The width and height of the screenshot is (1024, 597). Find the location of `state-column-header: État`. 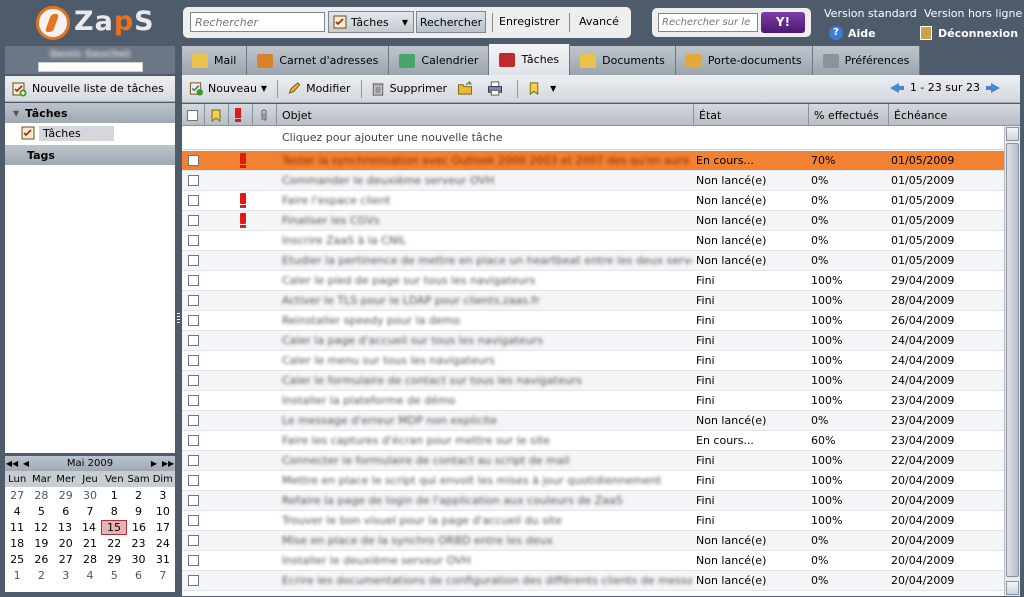

state-column-header: État is located at coordinates (751, 115).